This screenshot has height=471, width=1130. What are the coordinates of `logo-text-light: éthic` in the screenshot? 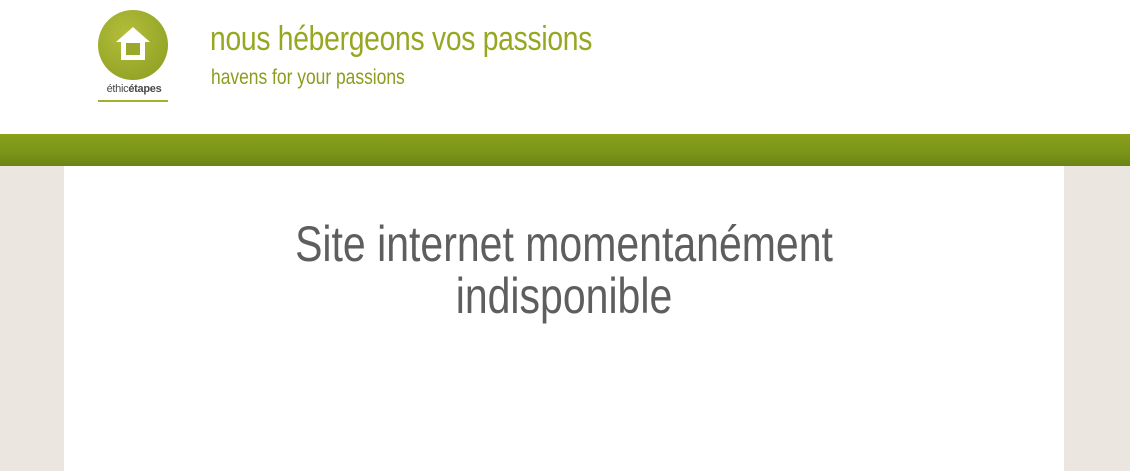 It's located at (117, 89).